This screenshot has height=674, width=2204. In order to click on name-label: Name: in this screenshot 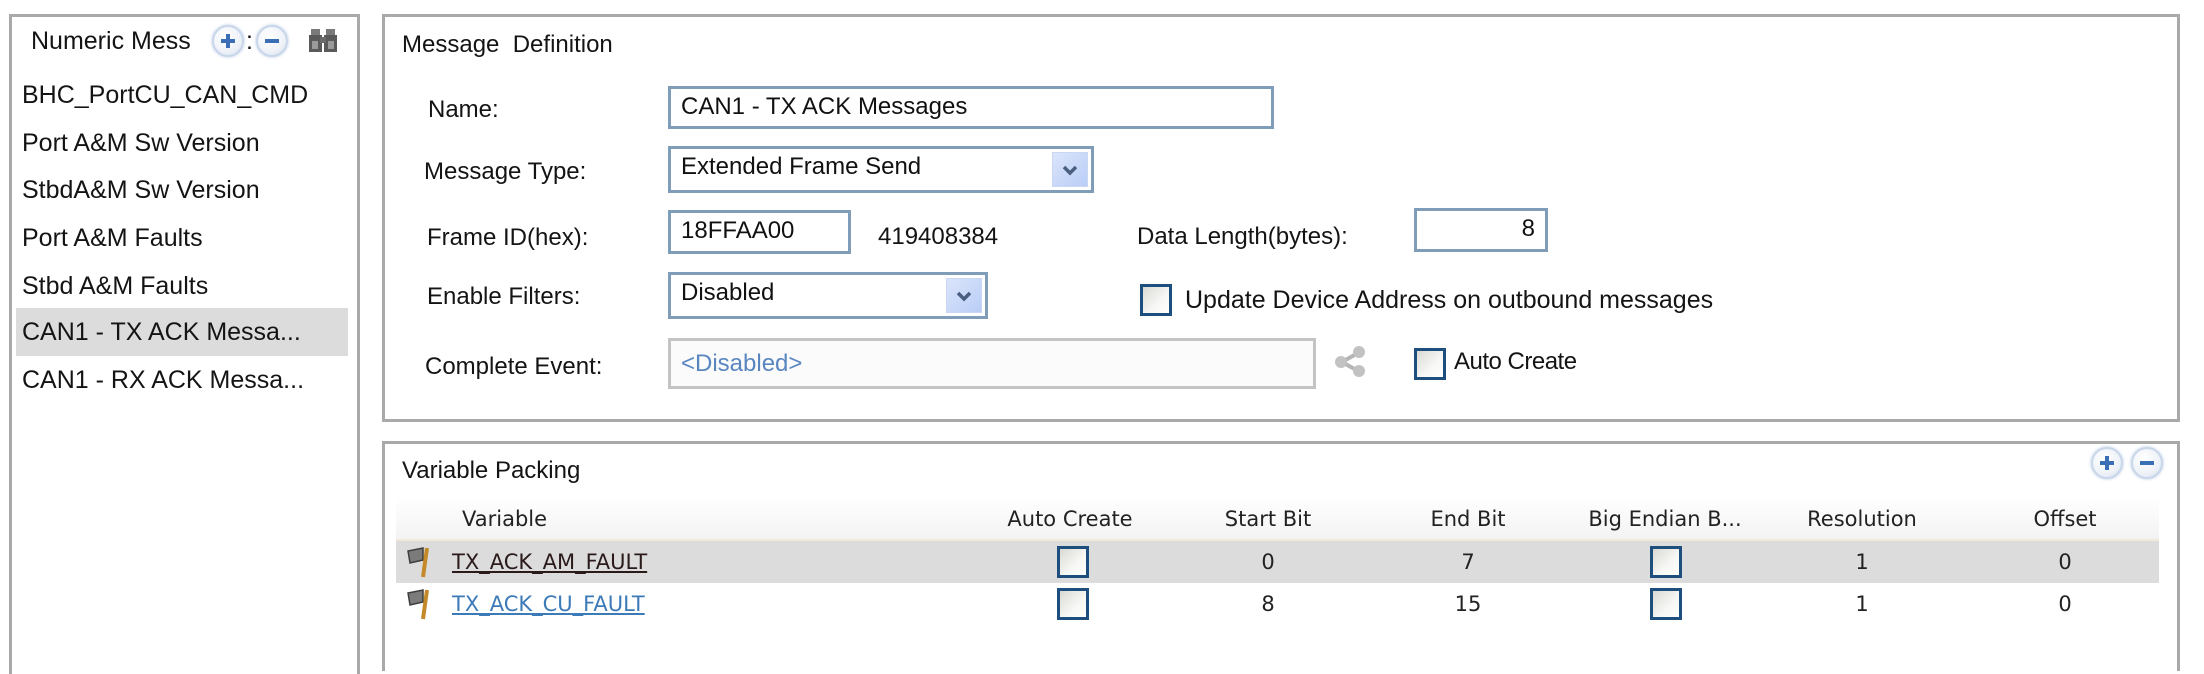, I will do `click(463, 109)`.